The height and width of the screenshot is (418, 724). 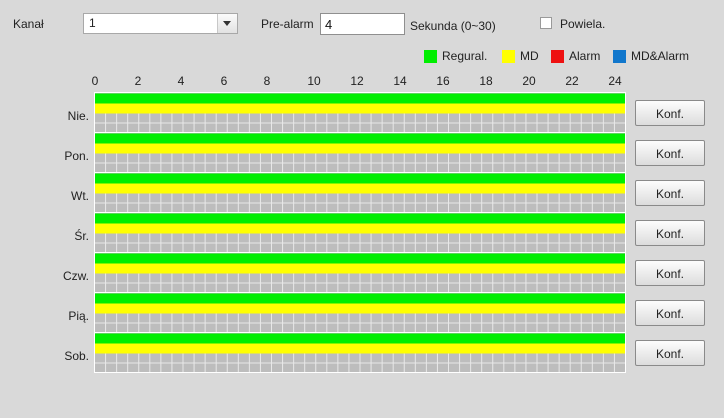 What do you see at coordinates (572, 81) in the screenshot?
I see `hour-label: 22` at bounding box center [572, 81].